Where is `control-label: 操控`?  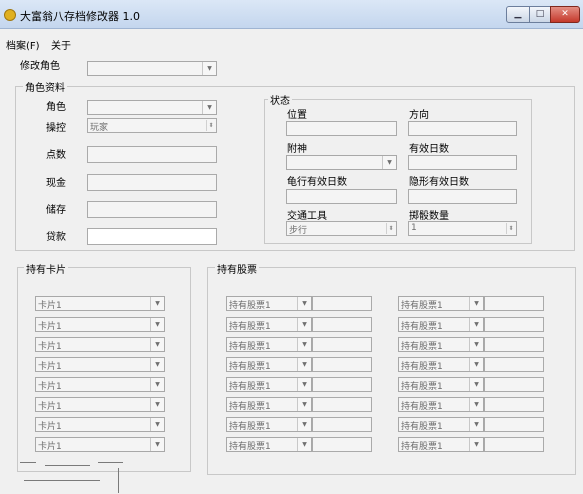
control-label: 操控 is located at coordinates (56, 128).